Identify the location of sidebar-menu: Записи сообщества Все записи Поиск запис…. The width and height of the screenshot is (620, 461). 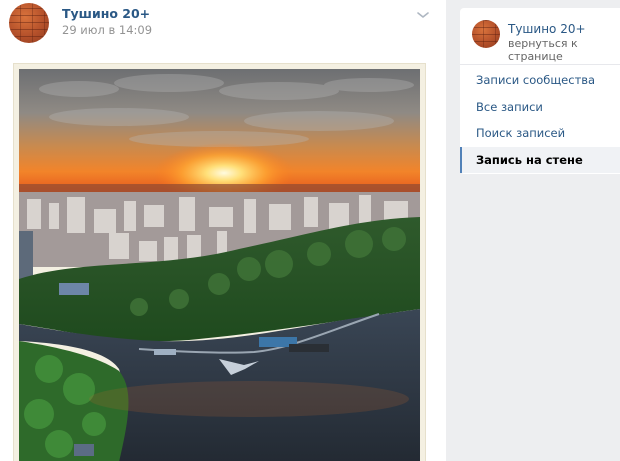
(540, 120).